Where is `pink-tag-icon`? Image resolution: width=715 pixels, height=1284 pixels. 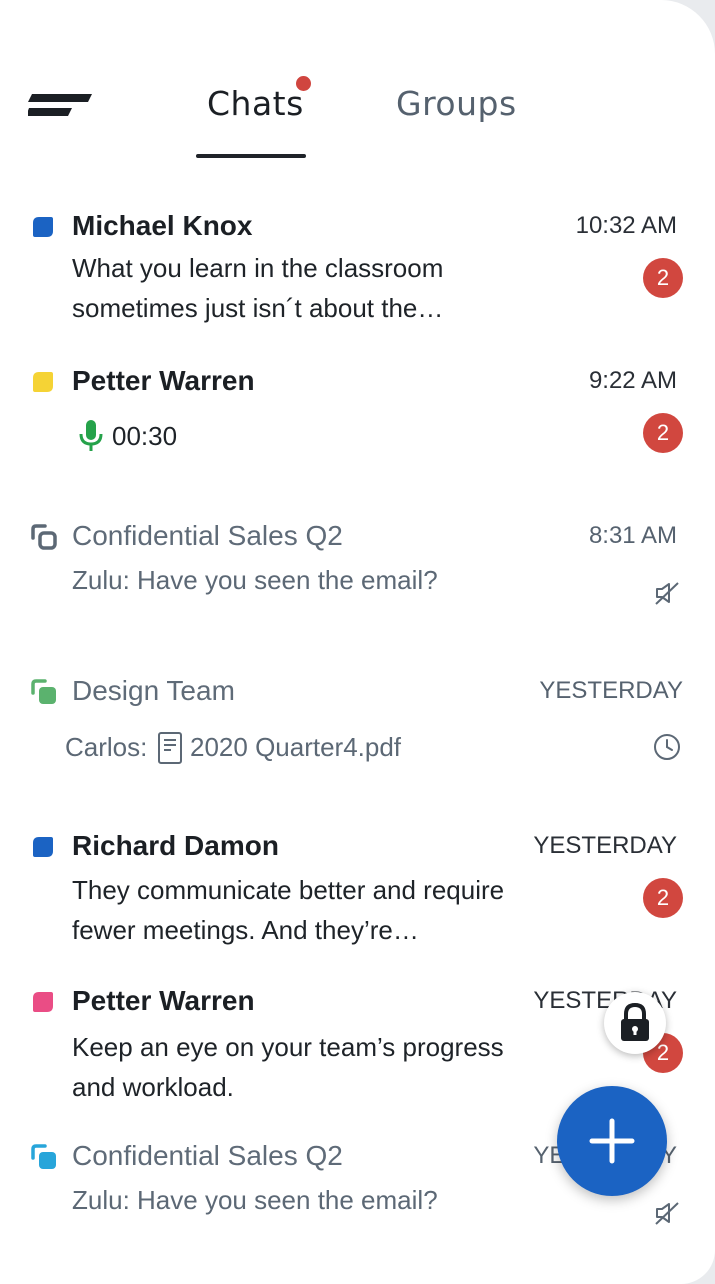 pink-tag-icon is located at coordinates (43, 1002).